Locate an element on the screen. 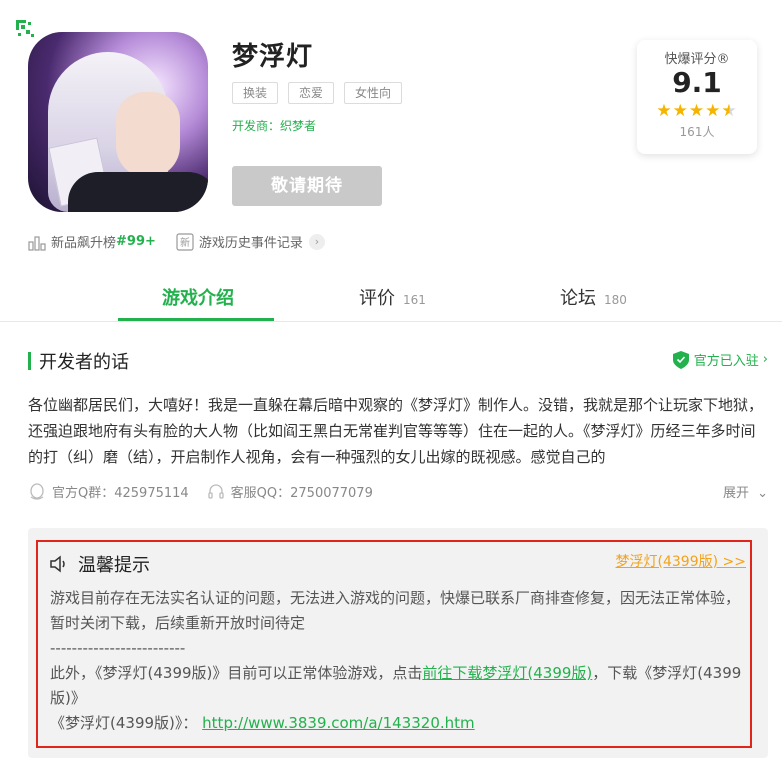 The height and width of the screenshot is (769, 782). expand-label: 展开 is located at coordinates (735, 493).